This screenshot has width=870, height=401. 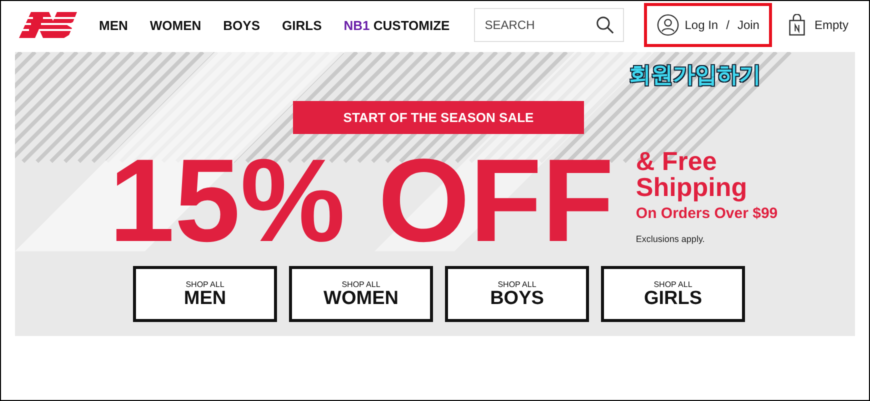 What do you see at coordinates (517, 294) in the screenshot?
I see `shop-button: SHOP ALL BOYS` at bounding box center [517, 294].